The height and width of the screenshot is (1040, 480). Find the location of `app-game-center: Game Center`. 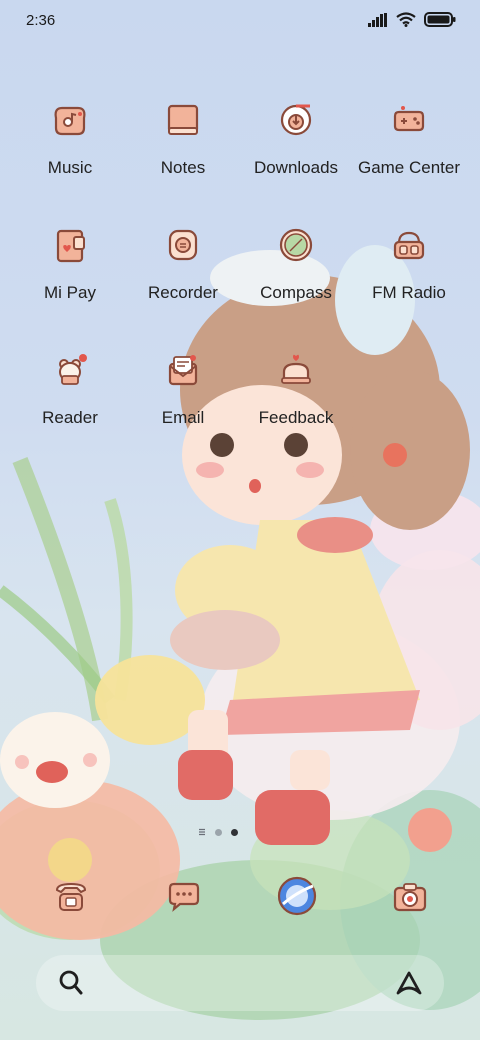

app-game-center: Game Center is located at coordinates (409, 135).